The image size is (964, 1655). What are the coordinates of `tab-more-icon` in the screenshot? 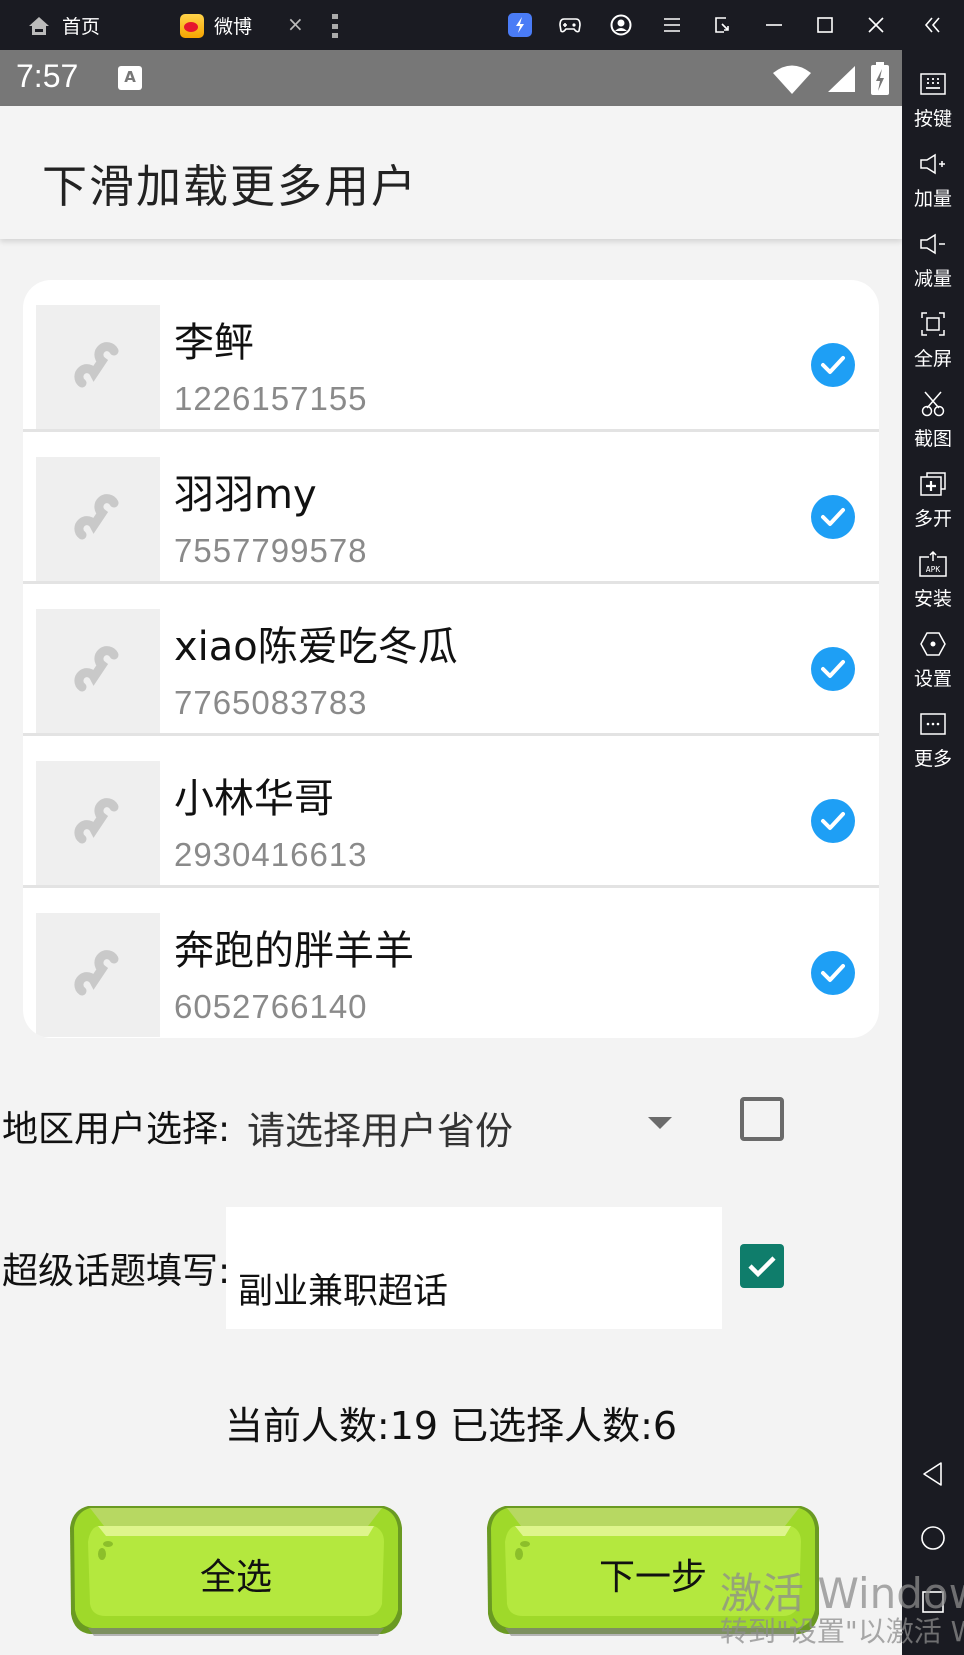 It's located at (335, 26).